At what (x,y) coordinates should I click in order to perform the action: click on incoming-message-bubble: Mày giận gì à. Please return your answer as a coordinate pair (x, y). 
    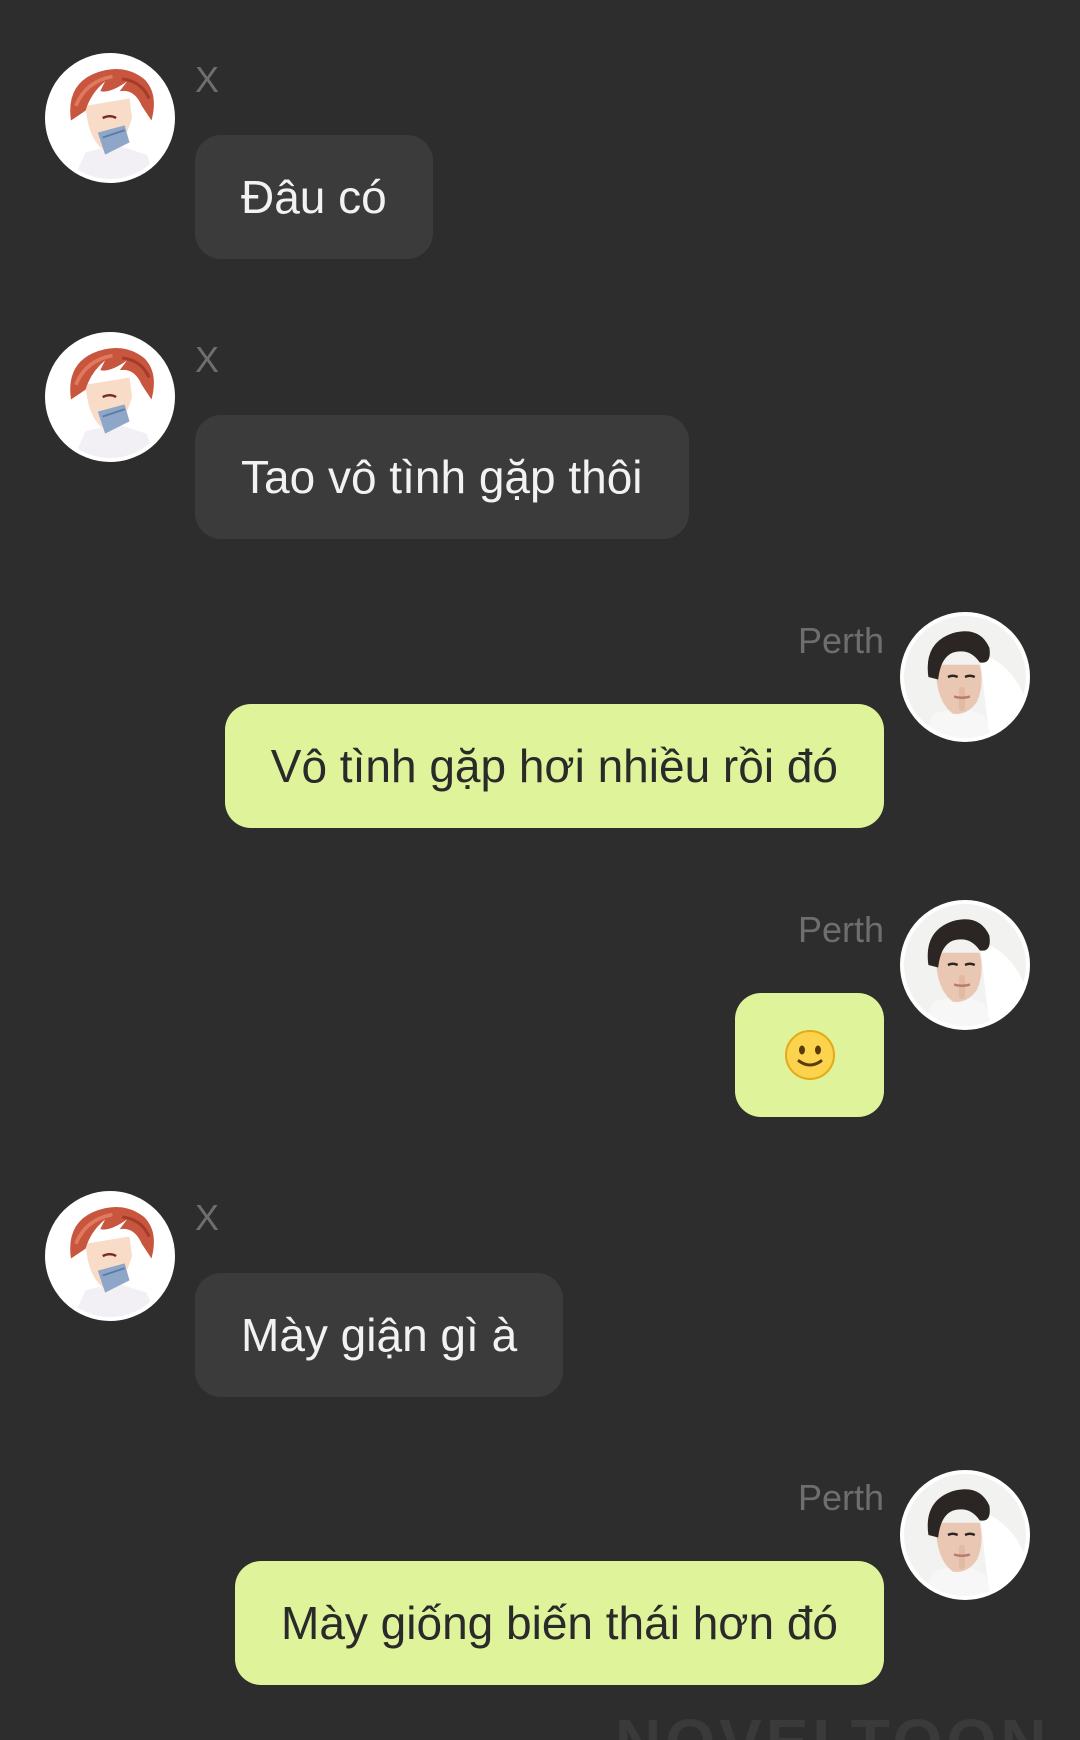
    Looking at the image, I should click on (379, 1335).